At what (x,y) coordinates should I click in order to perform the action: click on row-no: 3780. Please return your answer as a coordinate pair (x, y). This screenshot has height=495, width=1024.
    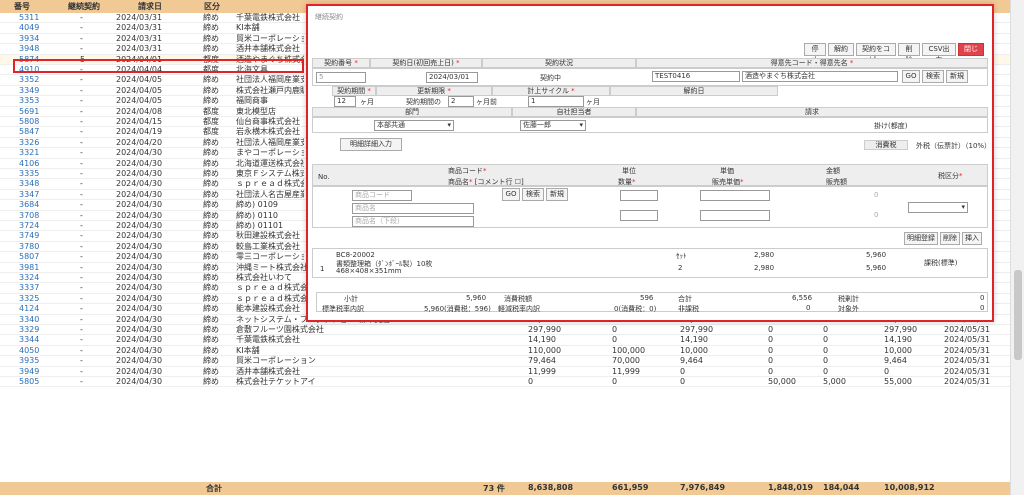
    Looking at the image, I should click on (29, 247).